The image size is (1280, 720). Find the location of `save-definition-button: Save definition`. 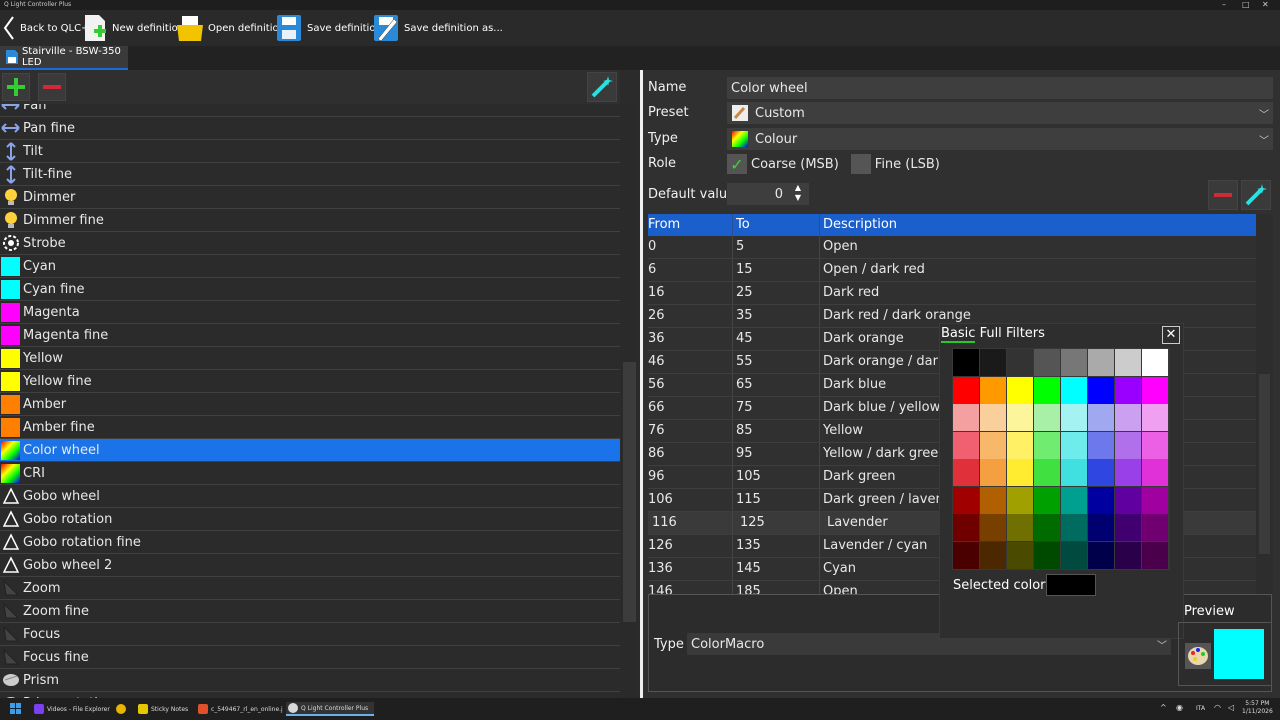

save-definition-button: Save definition is located at coordinates (328, 28).